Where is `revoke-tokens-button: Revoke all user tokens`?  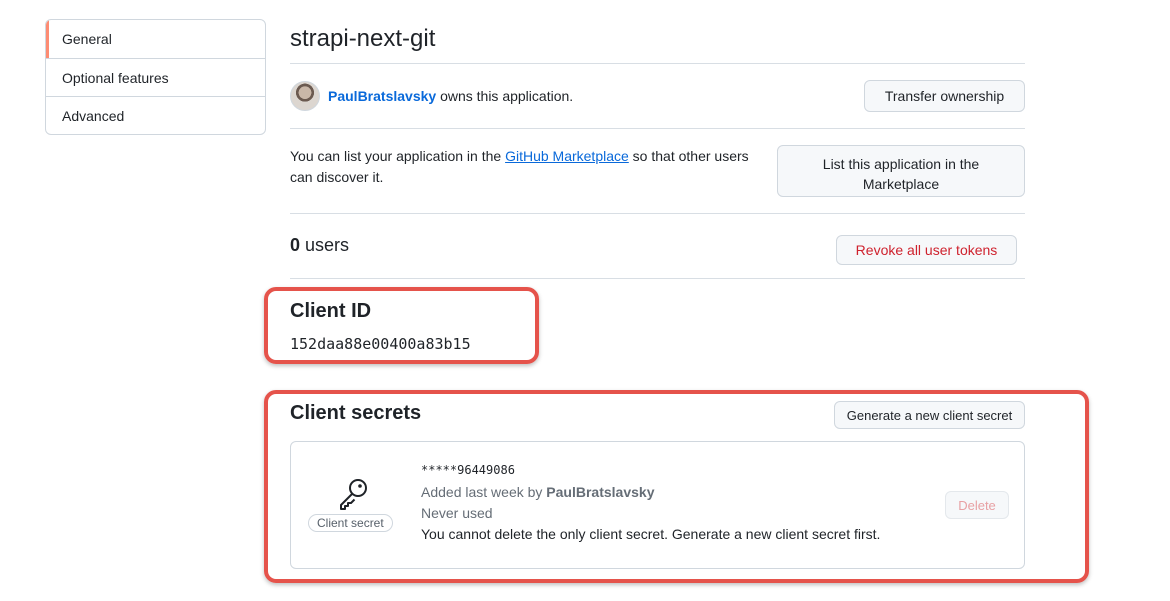
revoke-tokens-button: Revoke all user tokens is located at coordinates (926, 250).